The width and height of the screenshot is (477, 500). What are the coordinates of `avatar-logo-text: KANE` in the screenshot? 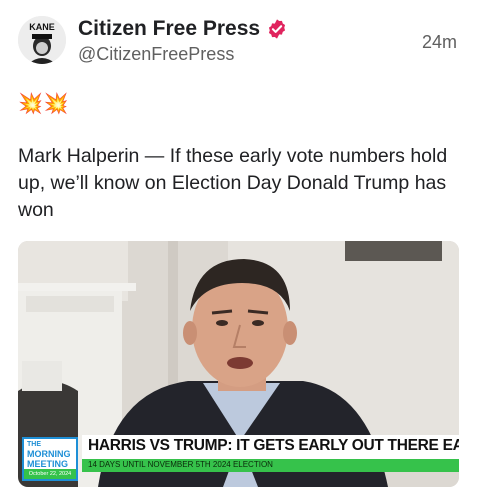 It's located at (42, 27).